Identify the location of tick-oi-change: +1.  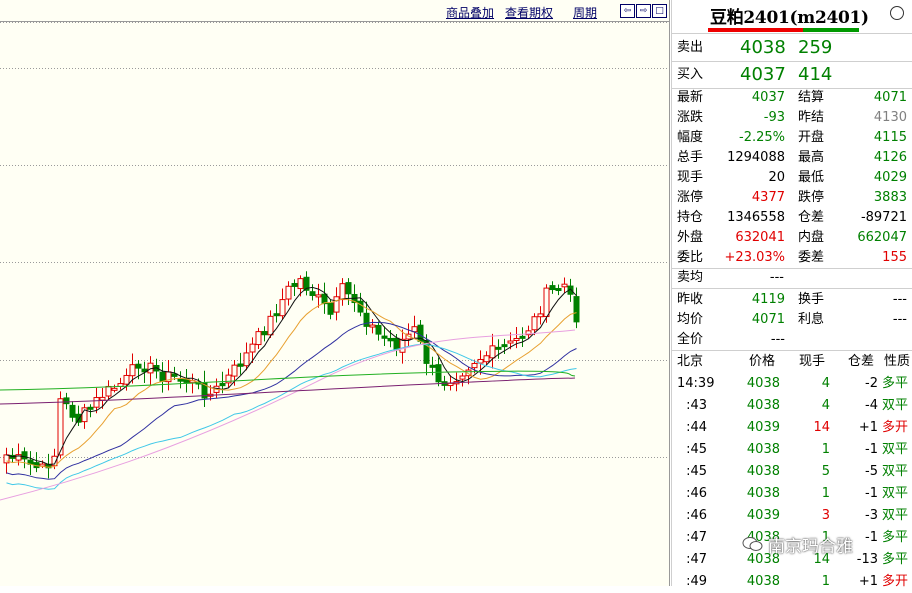
(868, 581).